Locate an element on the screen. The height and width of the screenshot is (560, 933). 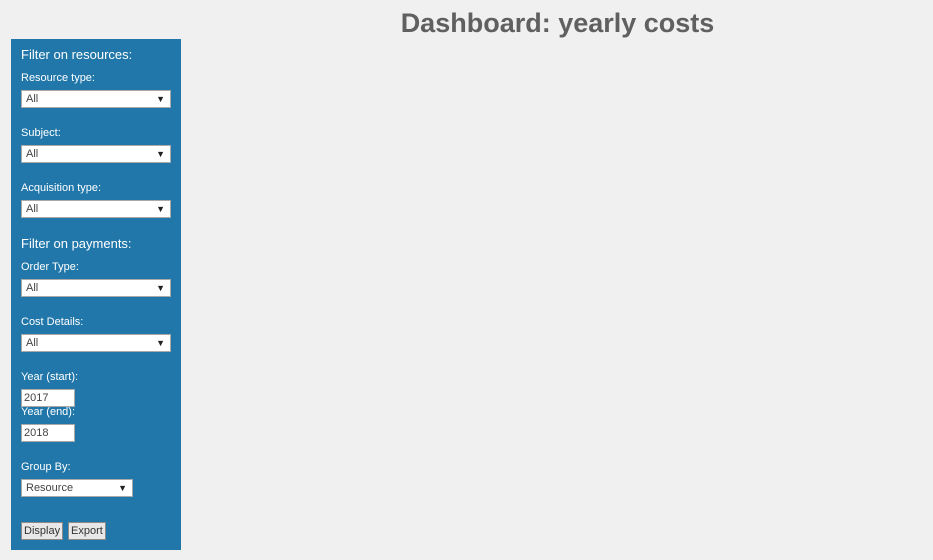
order-type-select: All ▼ is located at coordinates (96, 288).